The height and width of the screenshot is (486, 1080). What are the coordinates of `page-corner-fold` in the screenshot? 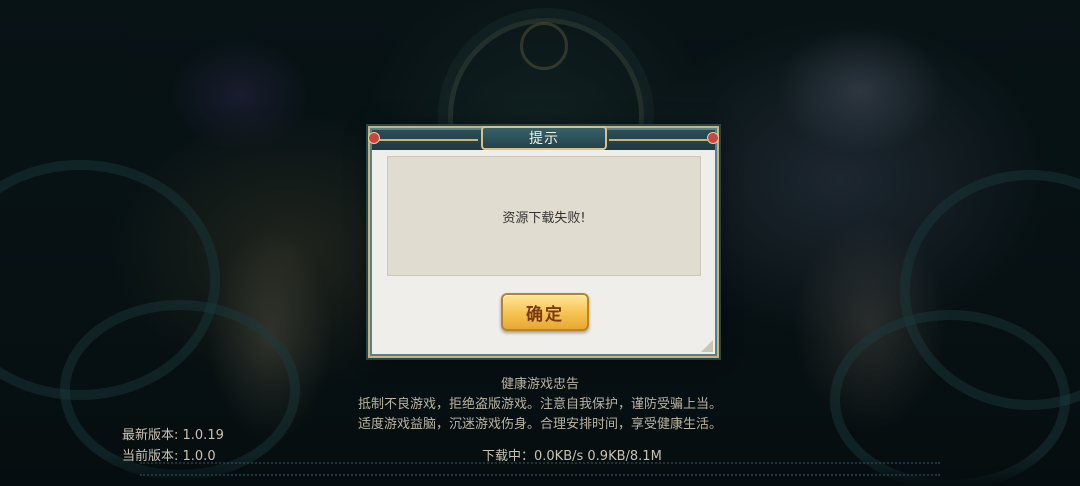 It's located at (707, 346).